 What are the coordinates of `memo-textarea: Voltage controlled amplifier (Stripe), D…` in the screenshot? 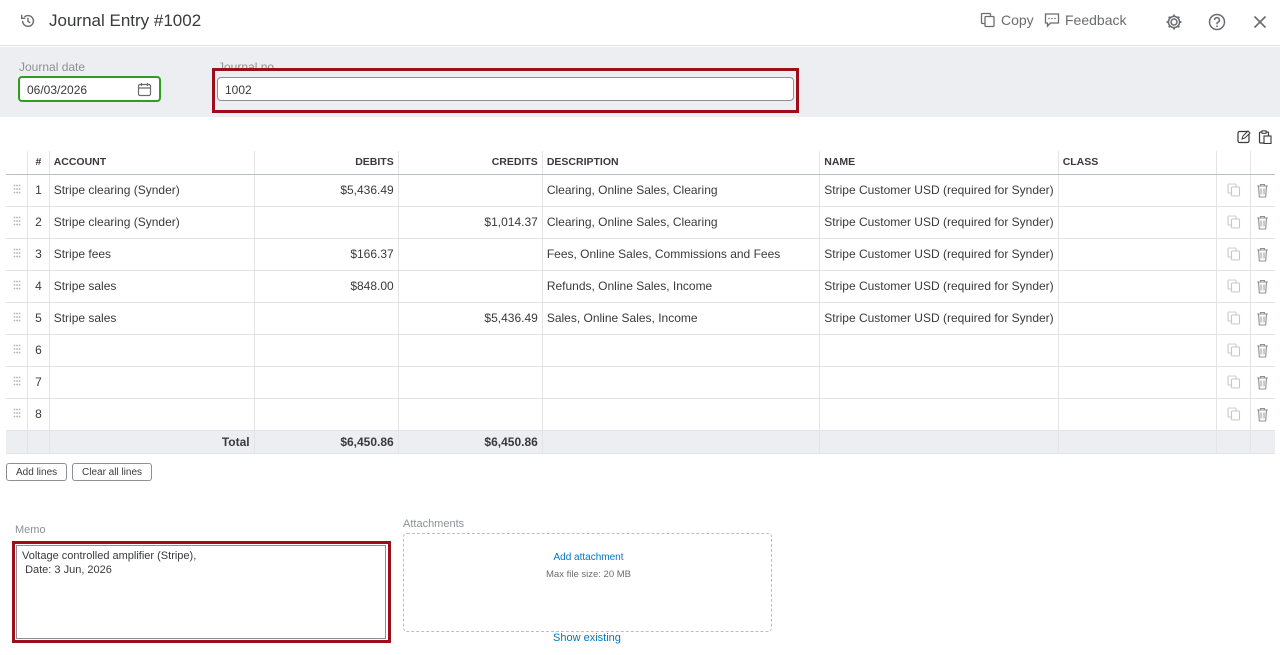 It's located at (201, 592).